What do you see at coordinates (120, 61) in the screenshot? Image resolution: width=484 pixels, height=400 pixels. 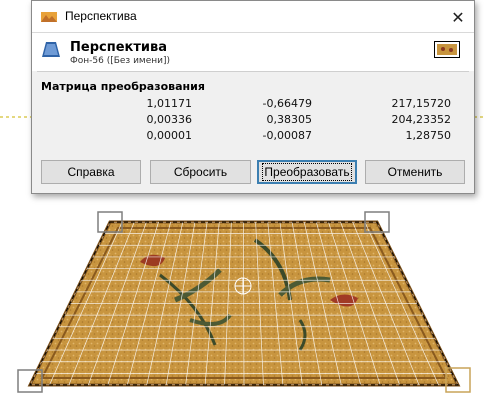 I see `layer-subtitle: Фон-56 ([Без имени])` at bounding box center [120, 61].